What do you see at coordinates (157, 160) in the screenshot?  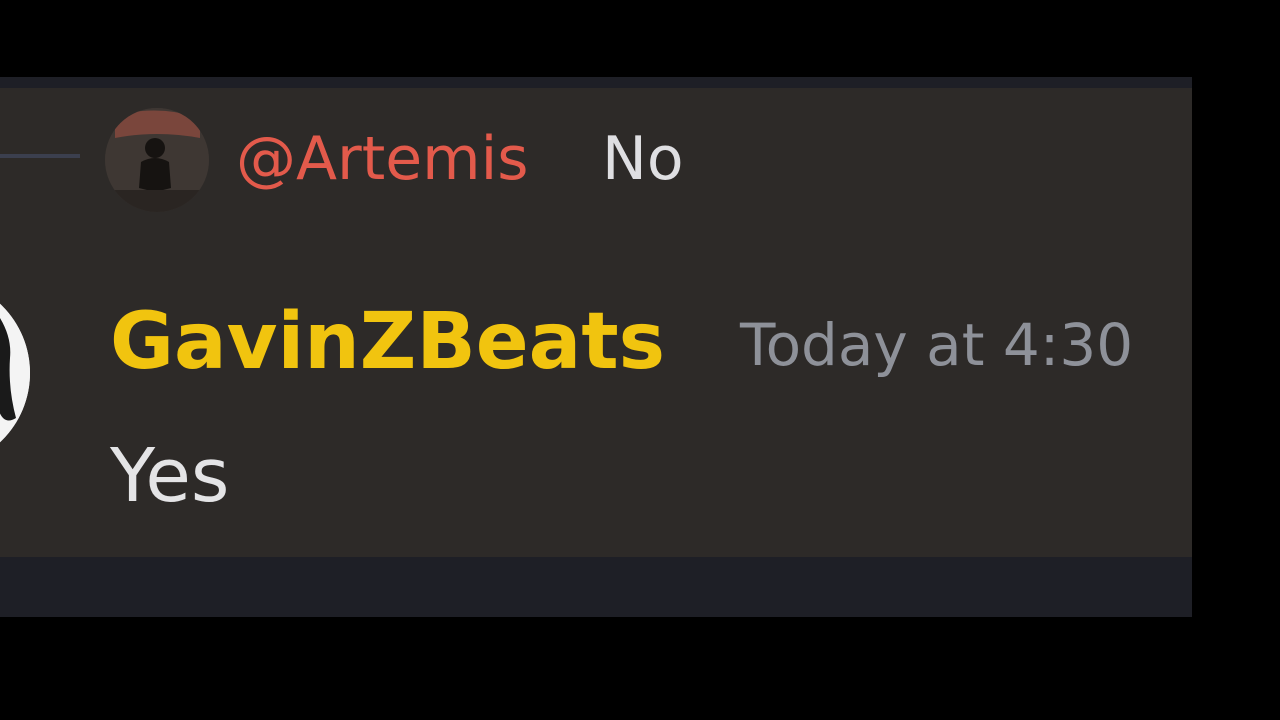 I see `reply-avatar-icon` at bounding box center [157, 160].